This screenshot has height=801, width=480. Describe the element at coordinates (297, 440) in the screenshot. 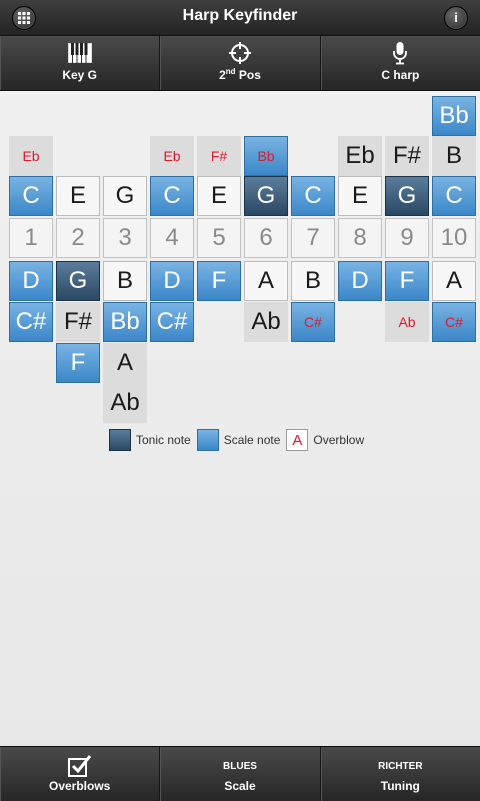

I see `overblow-swatch: A` at that location.